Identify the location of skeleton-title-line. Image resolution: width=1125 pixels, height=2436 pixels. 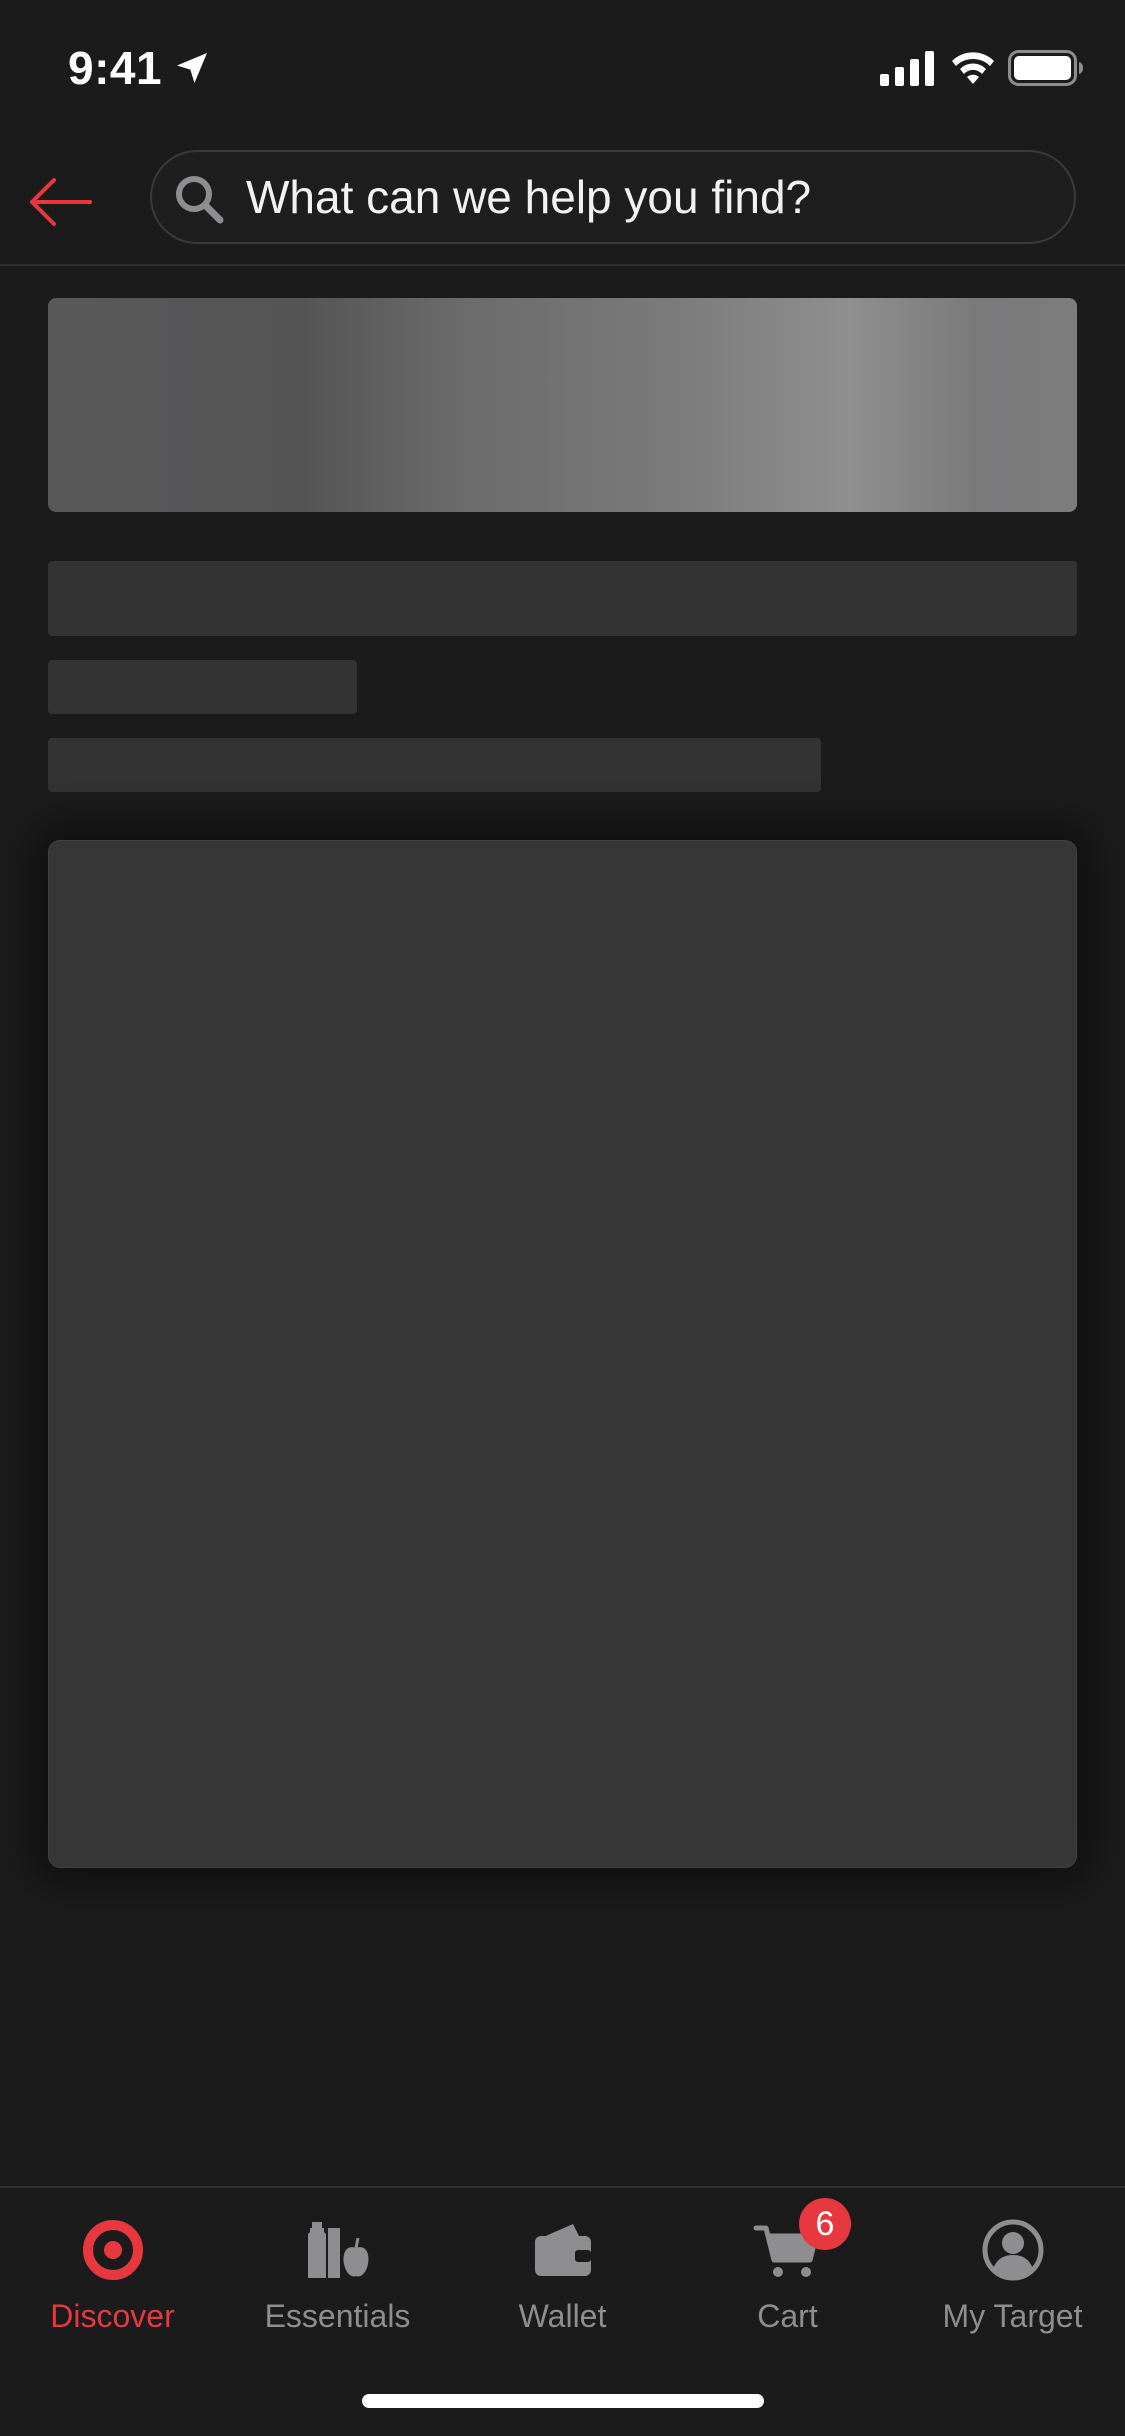
(562, 598).